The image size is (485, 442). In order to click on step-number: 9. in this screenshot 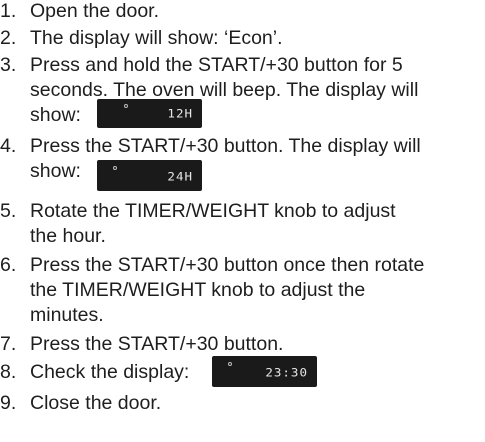, I will do `click(8, 403)`.